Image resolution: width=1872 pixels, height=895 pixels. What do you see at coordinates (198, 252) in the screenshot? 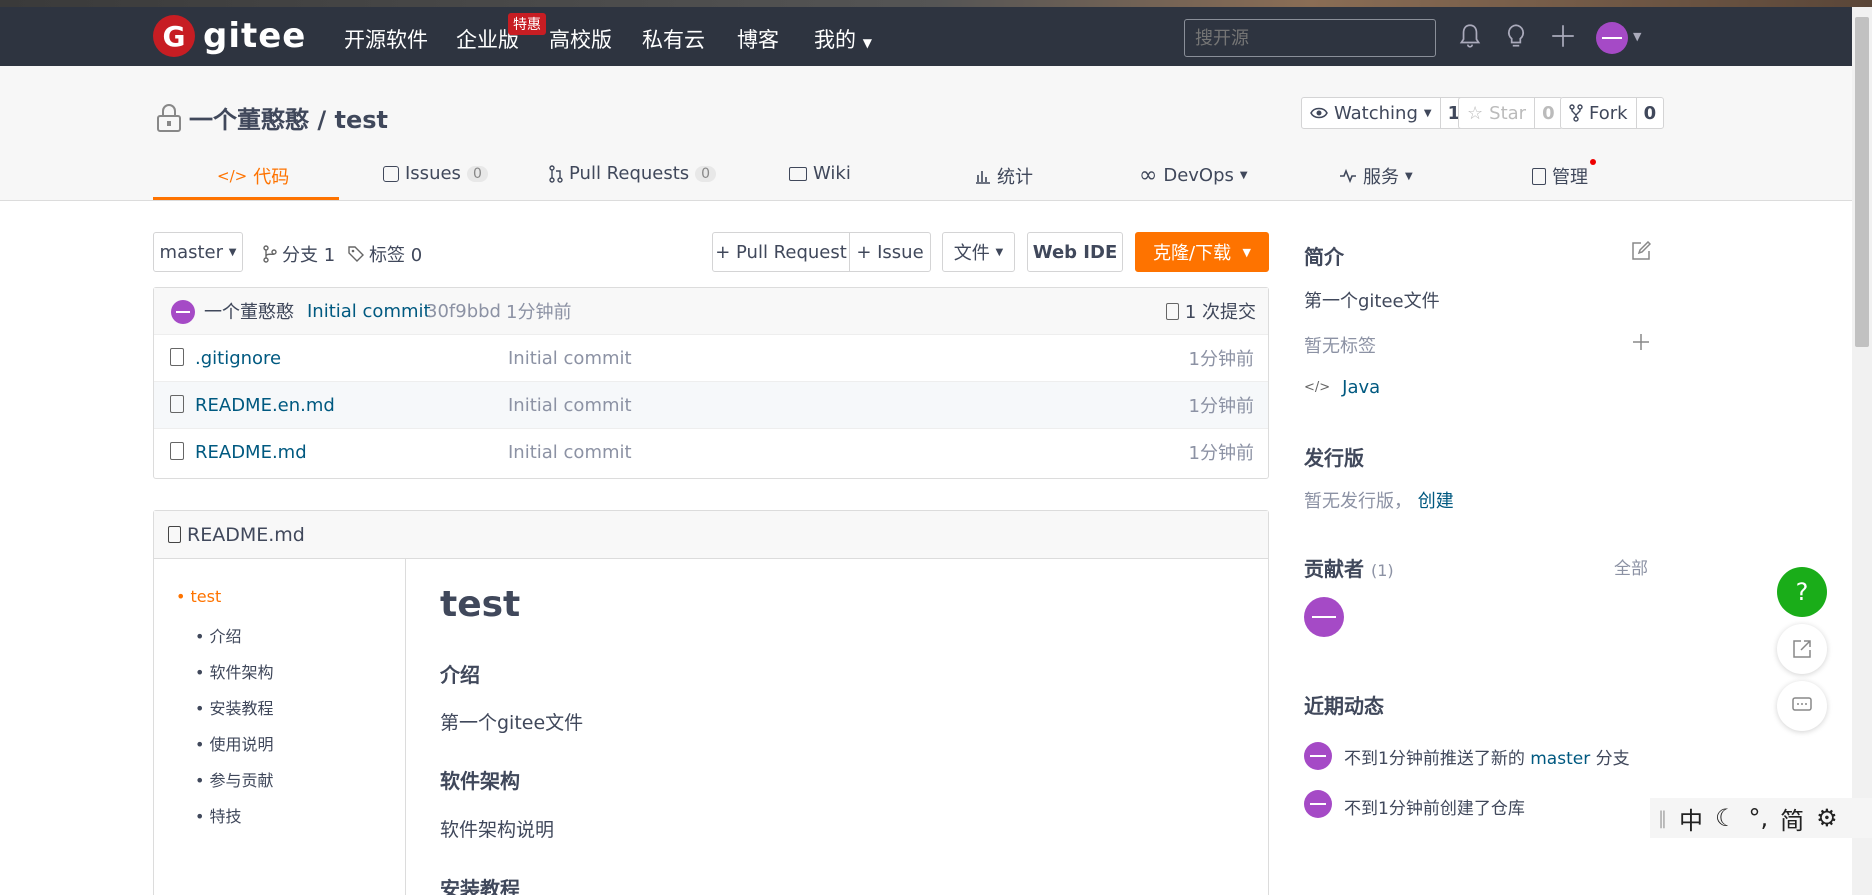
I see `branch-select: master ▼` at bounding box center [198, 252].